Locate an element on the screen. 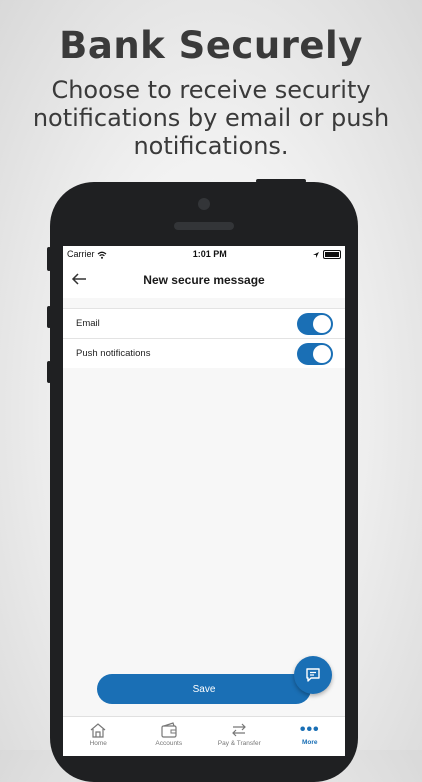 The width and height of the screenshot is (422, 782). tab-accounts: Accounts is located at coordinates (169, 736).